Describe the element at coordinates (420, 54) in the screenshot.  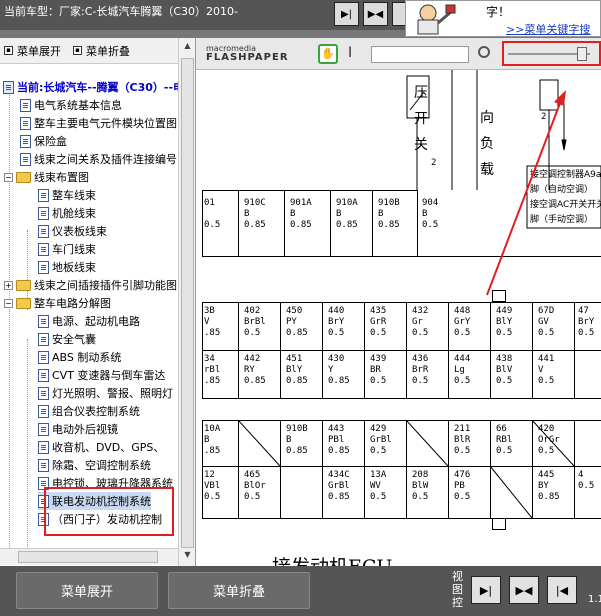
I see `viewer-search-input` at that location.